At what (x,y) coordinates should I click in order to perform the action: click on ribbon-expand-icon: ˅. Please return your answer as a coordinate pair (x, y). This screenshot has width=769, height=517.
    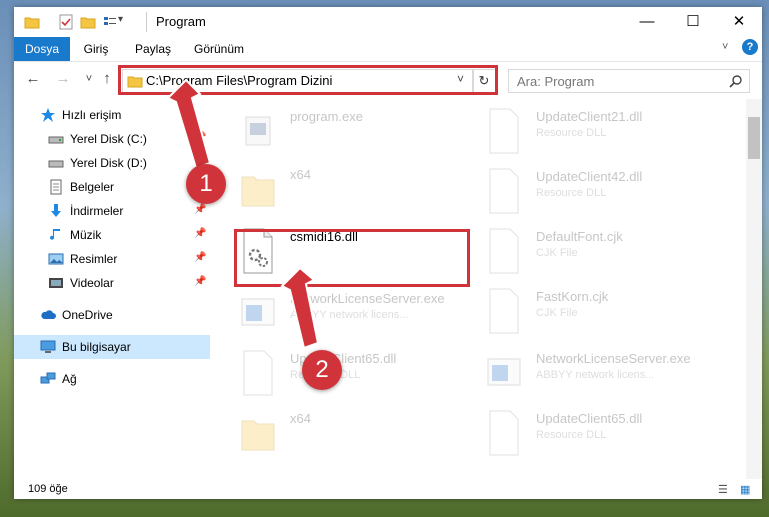
    Looking at the image, I should click on (725, 47).